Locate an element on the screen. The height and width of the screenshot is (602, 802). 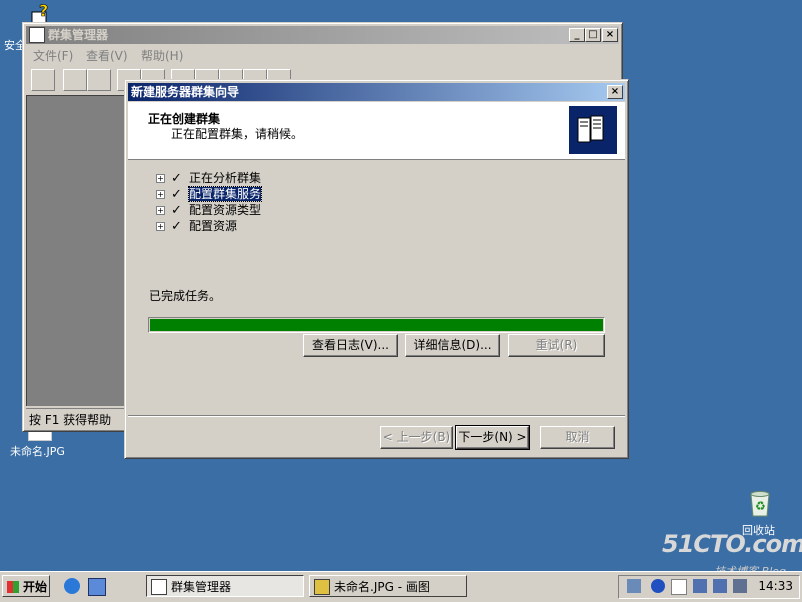
tray-volume-icon is located at coordinates (740, 586).